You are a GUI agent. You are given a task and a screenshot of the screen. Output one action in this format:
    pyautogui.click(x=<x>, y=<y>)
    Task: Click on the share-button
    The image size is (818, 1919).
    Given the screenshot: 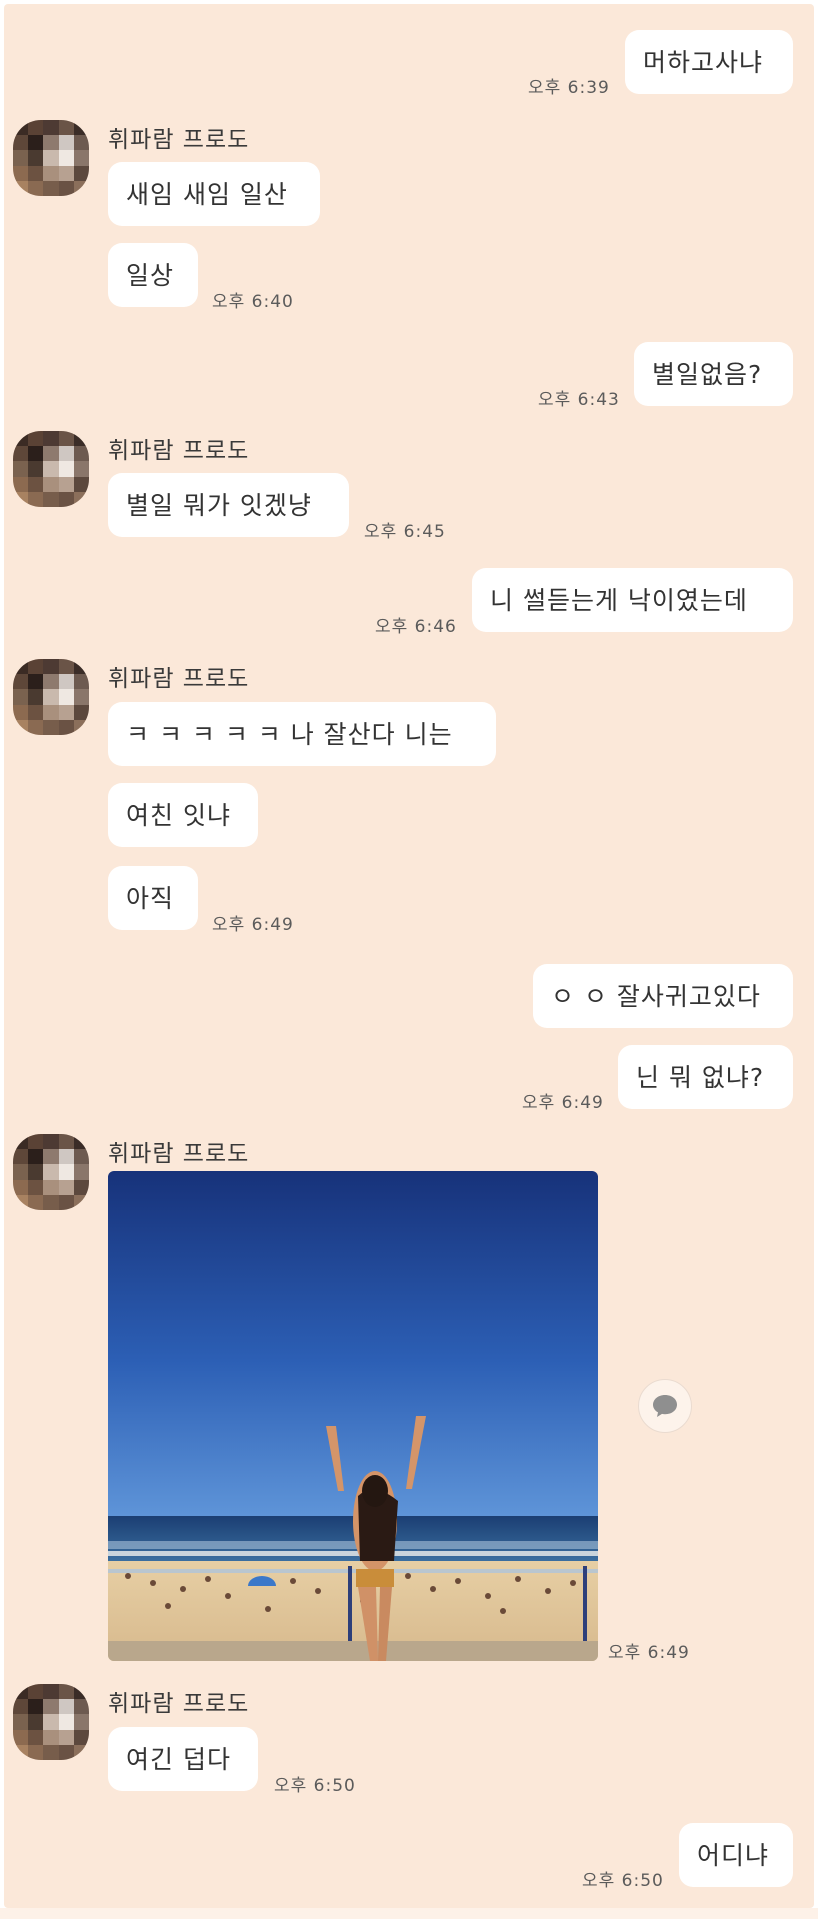 What is the action you would take?
    pyautogui.click(x=665, y=1406)
    